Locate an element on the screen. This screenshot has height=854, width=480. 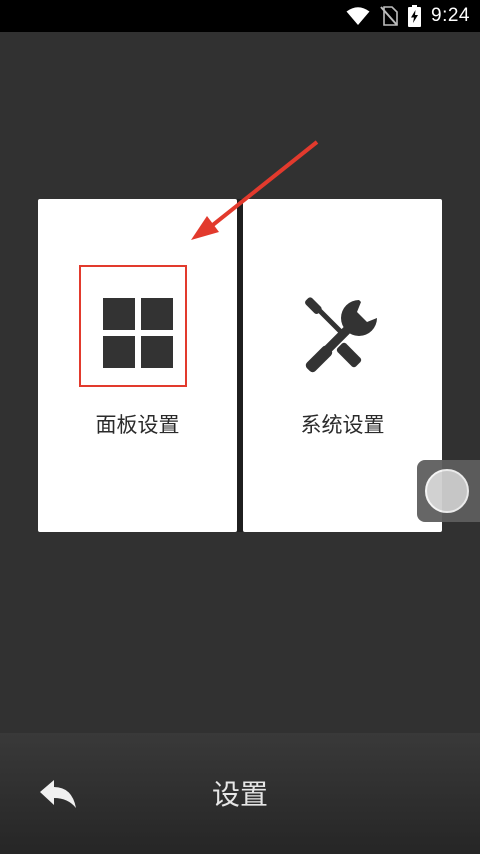
panel-settings-label: 面板设置 is located at coordinates (137, 425).